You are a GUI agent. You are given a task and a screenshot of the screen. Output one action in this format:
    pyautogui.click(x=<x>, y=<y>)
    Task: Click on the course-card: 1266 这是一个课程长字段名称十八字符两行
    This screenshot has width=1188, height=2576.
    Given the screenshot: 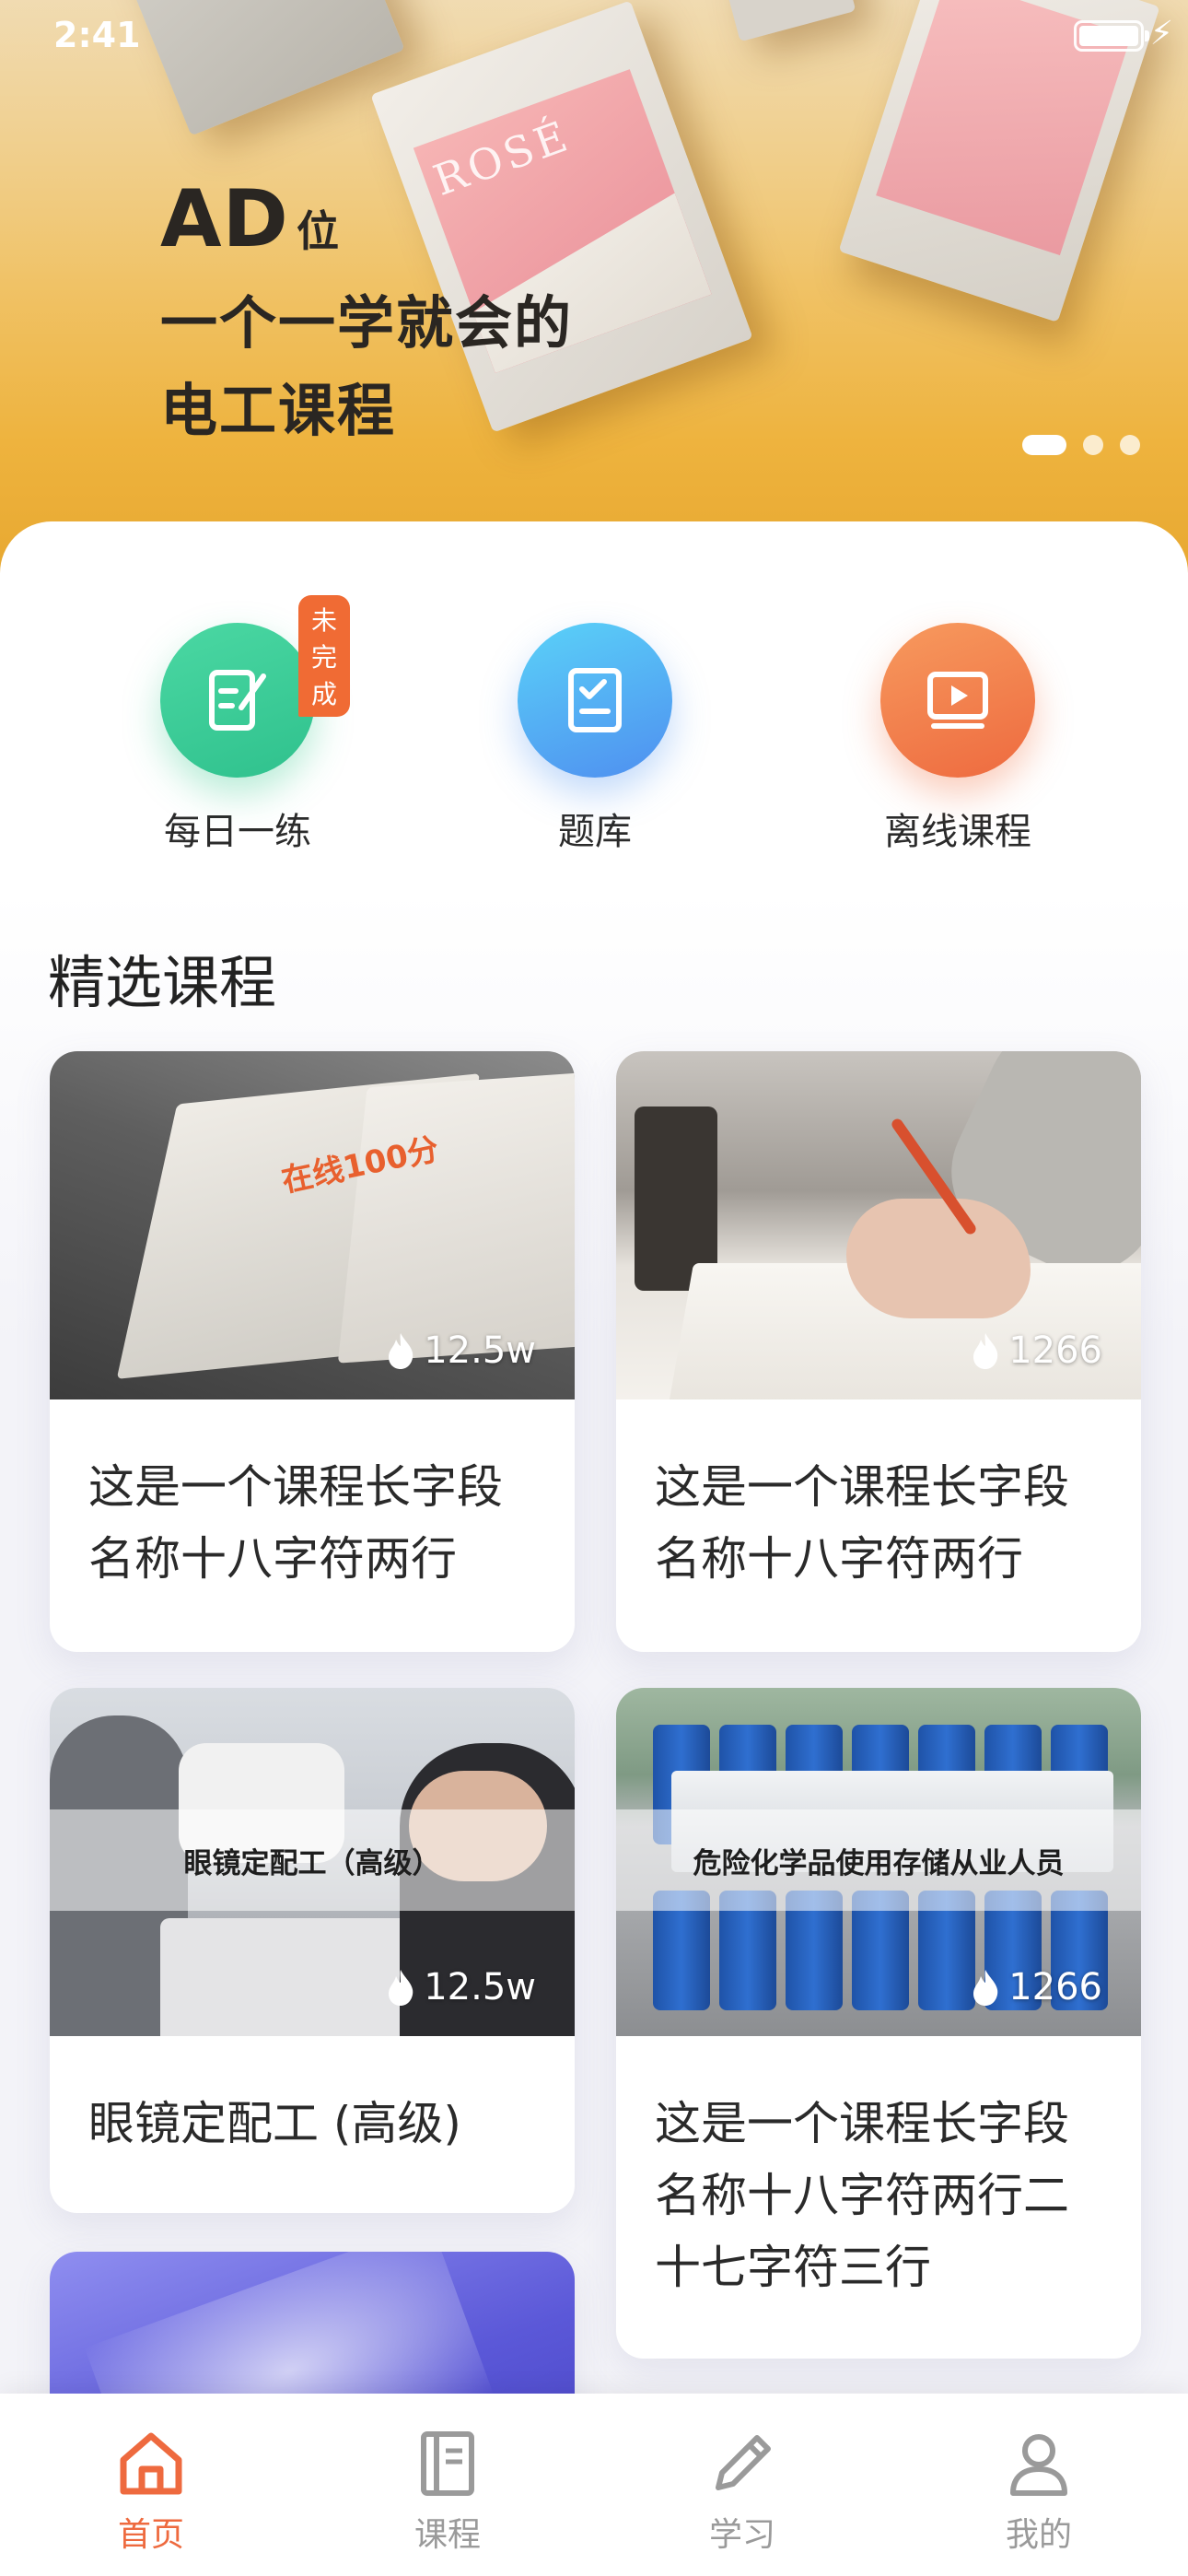 What is the action you would take?
    pyautogui.click(x=878, y=1351)
    